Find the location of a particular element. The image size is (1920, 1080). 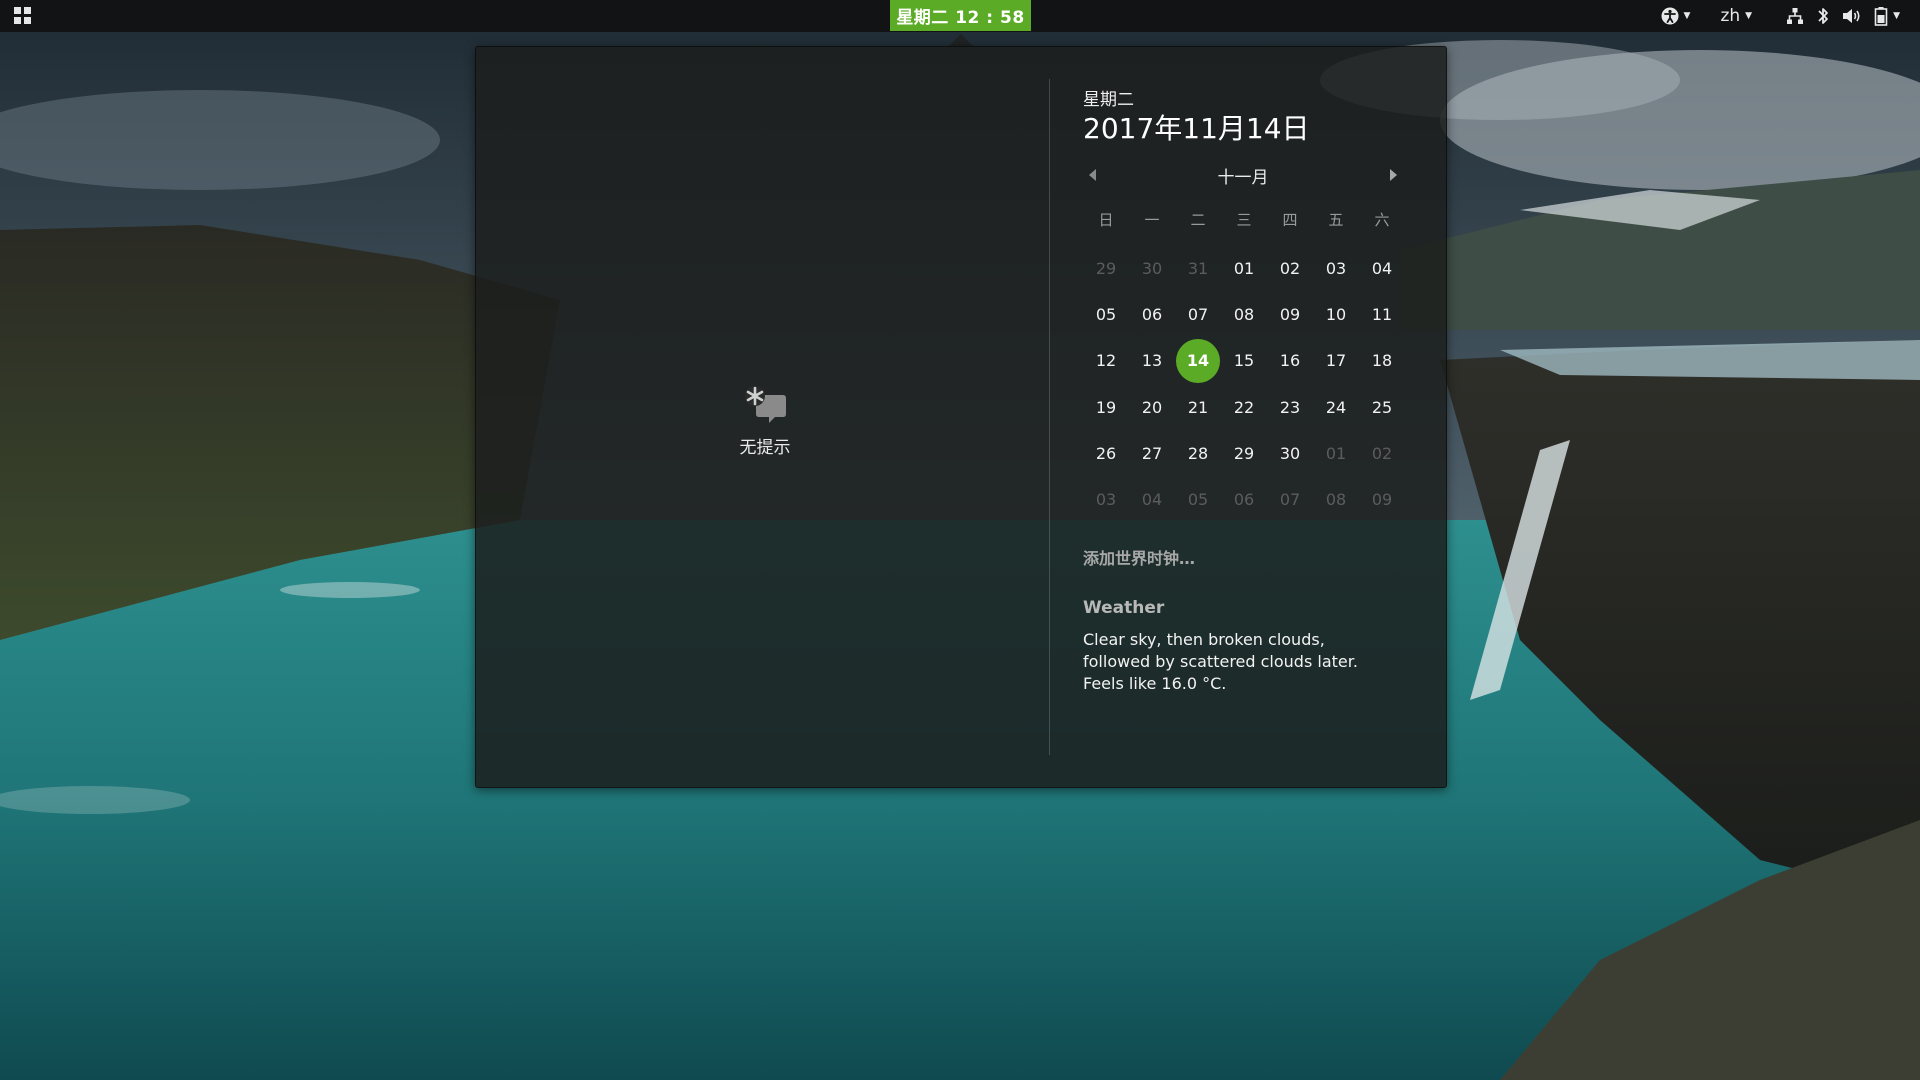

calendar-day: 19 is located at coordinates (1106, 408).